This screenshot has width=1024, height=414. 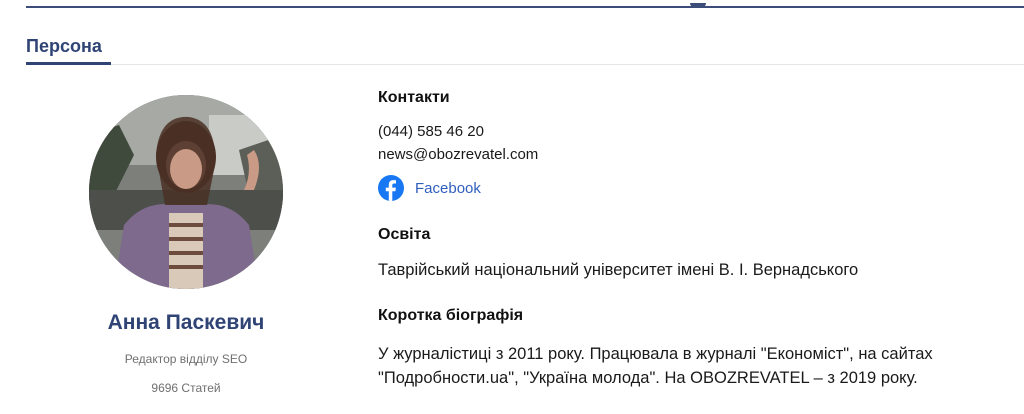 What do you see at coordinates (64, 46) in the screenshot?
I see `section-title: Персона` at bounding box center [64, 46].